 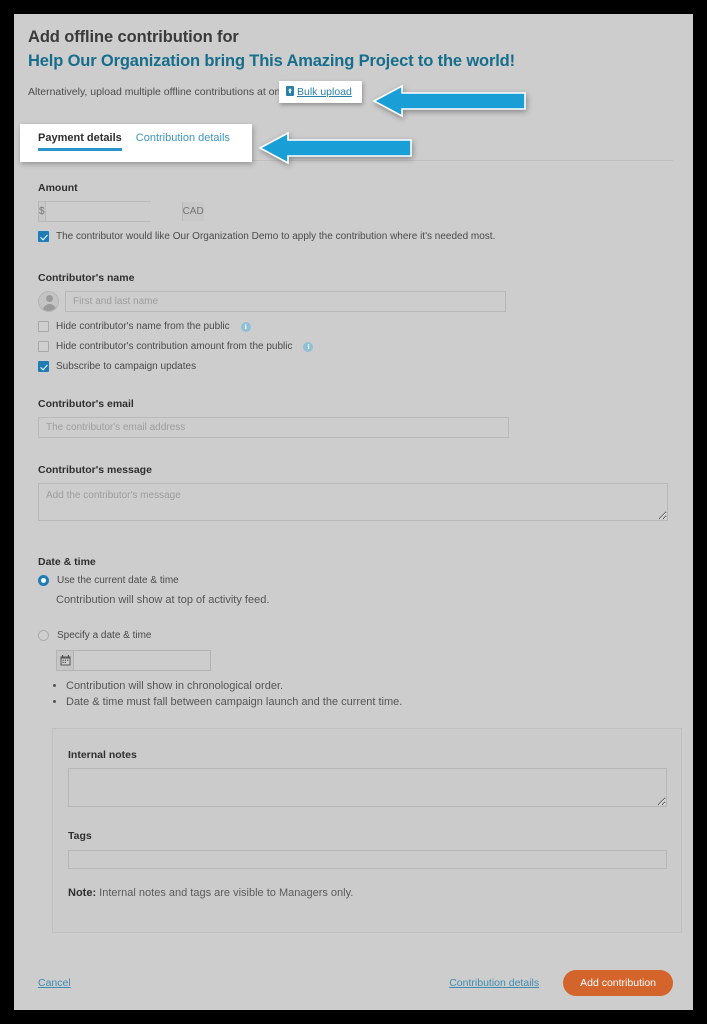 What do you see at coordinates (133, 37) in the screenshot?
I see `page-title-line1: Add offline contribution for` at bounding box center [133, 37].